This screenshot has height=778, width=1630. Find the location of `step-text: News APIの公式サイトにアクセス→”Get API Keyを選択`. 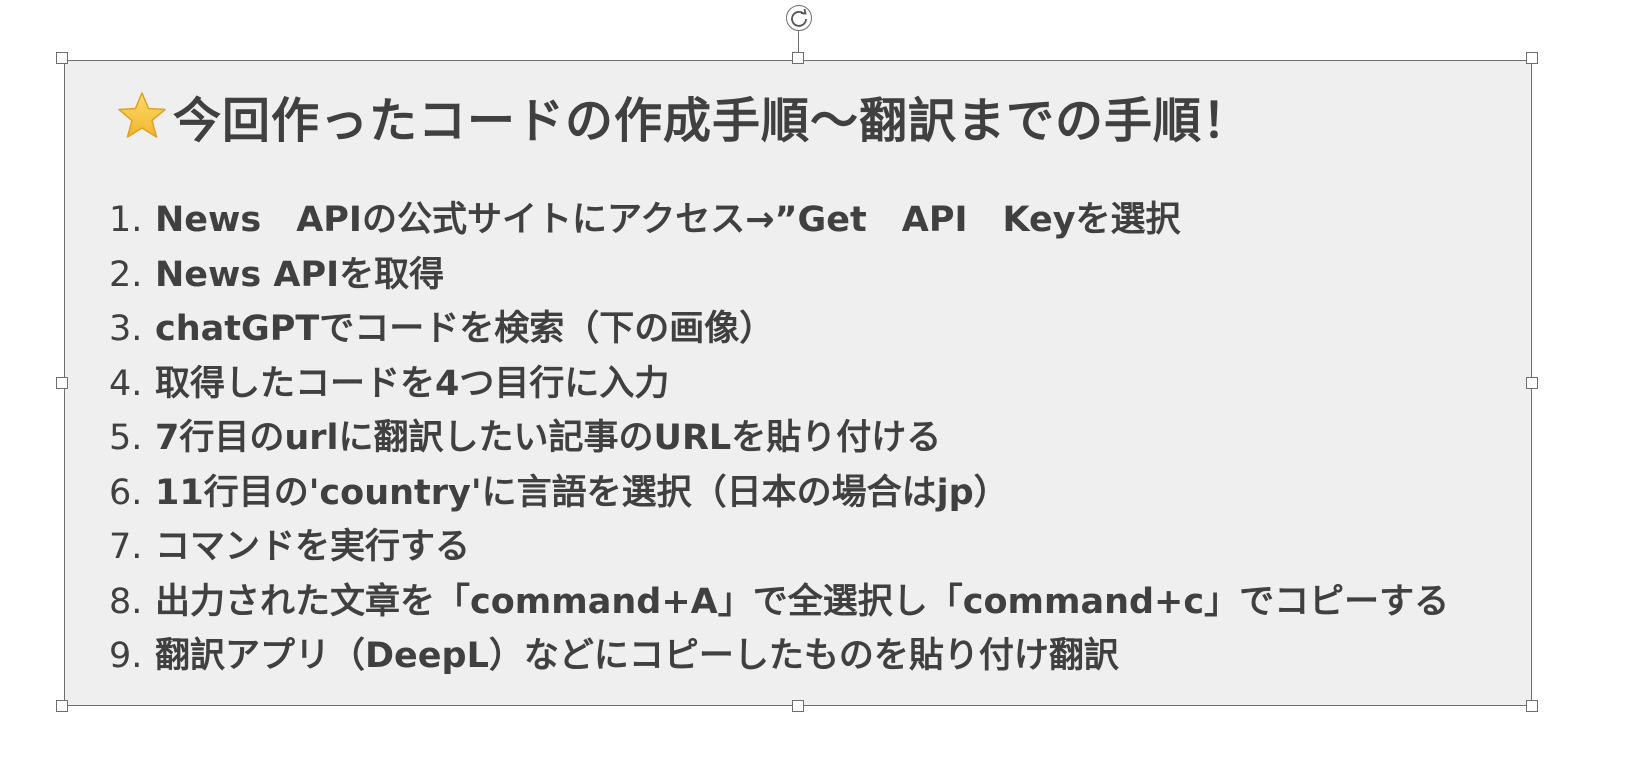

step-text: News APIの公式サイトにアクセス→”Get API Keyを選択 is located at coordinates (668, 220).